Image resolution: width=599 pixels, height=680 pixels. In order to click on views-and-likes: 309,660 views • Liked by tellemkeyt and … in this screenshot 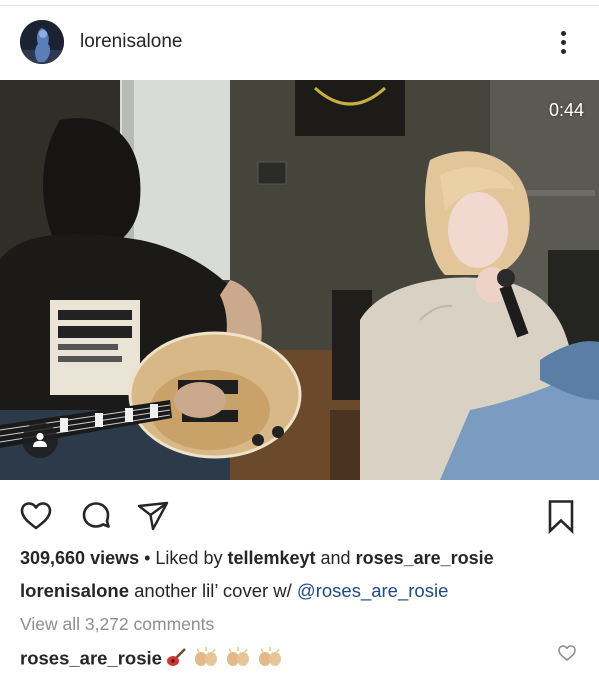, I will do `click(257, 558)`.